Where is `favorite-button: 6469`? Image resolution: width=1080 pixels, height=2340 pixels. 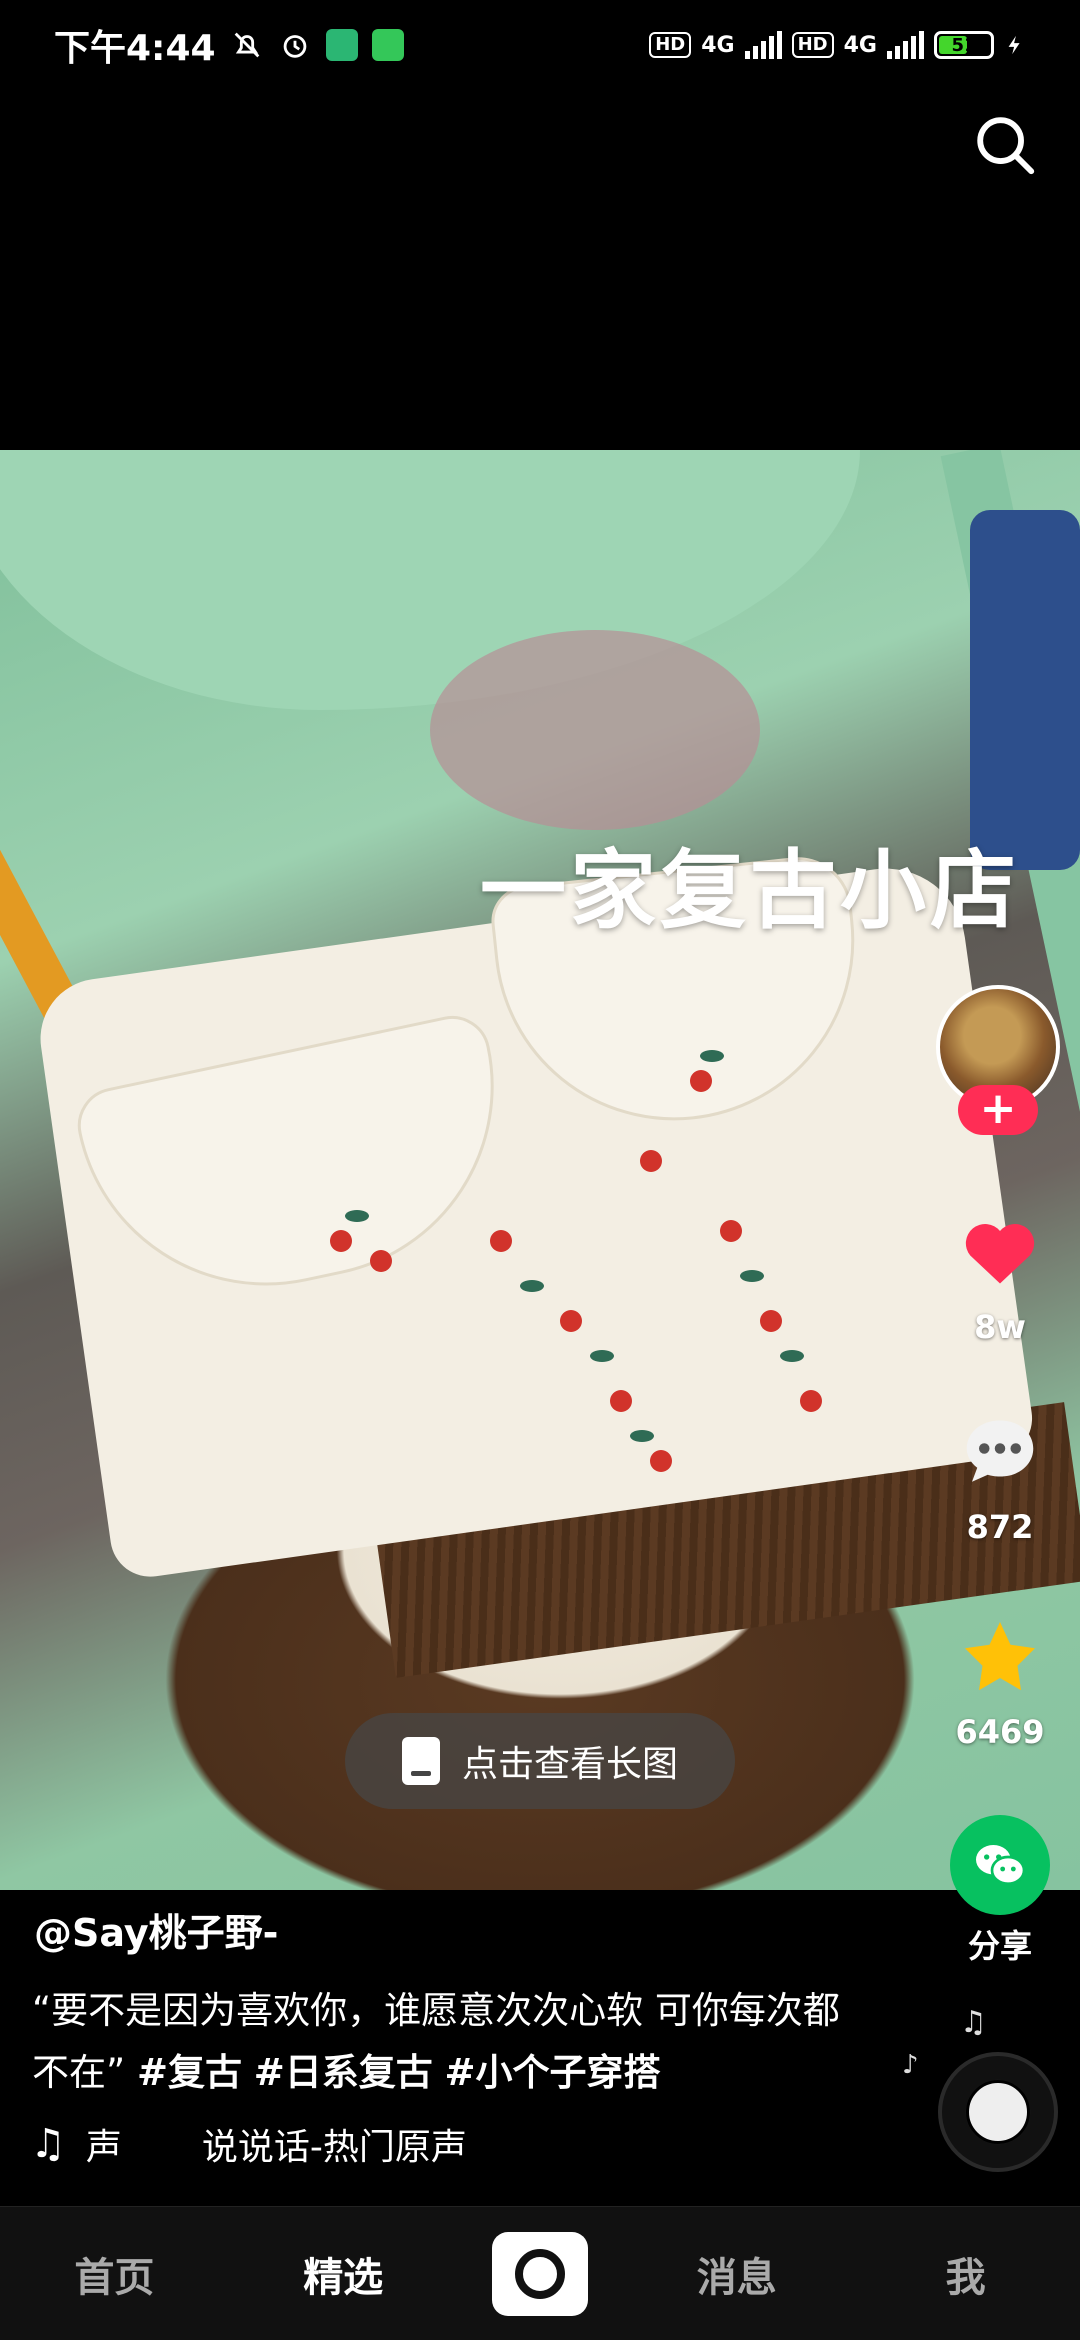 favorite-button: 6469 is located at coordinates (1000, 1683).